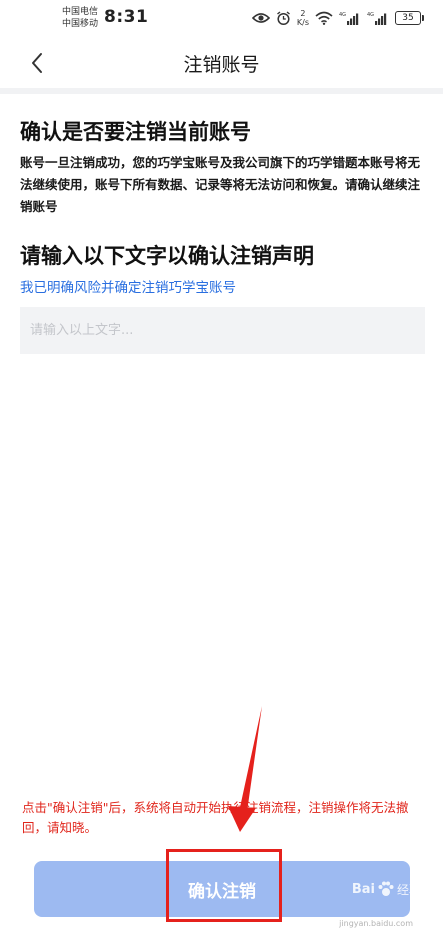 The height and width of the screenshot is (938, 443). I want to click on warning-note: 点击"确认注销"后，系统将自动开始执行注销流程，注销操作将无法撤回，请知晓。, so click(215, 817).